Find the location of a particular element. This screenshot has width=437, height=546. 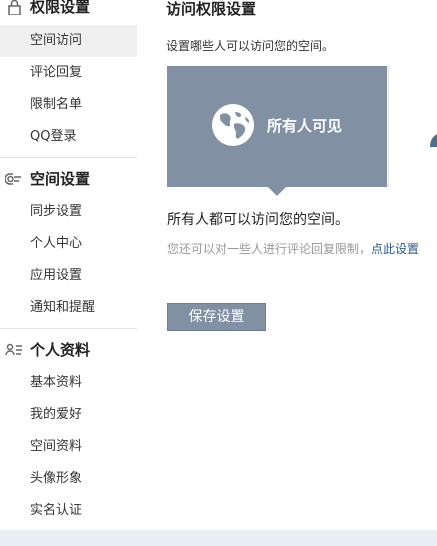

sidebar-item-qq-login: QQ登录 is located at coordinates (68, 137).